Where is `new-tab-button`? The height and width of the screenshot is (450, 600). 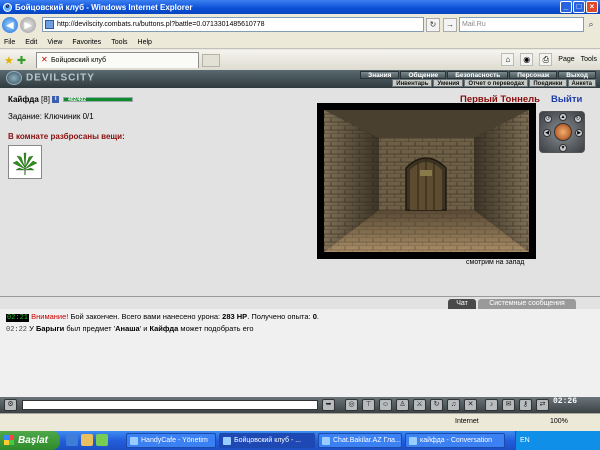 new-tab-button is located at coordinates (211, 60).